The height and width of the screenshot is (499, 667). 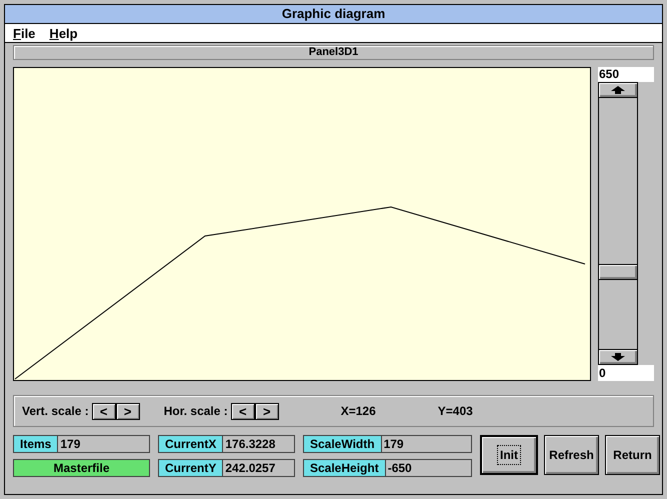 What do you see at coordinates (191, 444) in the screenshot?
I see `field-label: CurrentX` at bounding box center [191, 444].